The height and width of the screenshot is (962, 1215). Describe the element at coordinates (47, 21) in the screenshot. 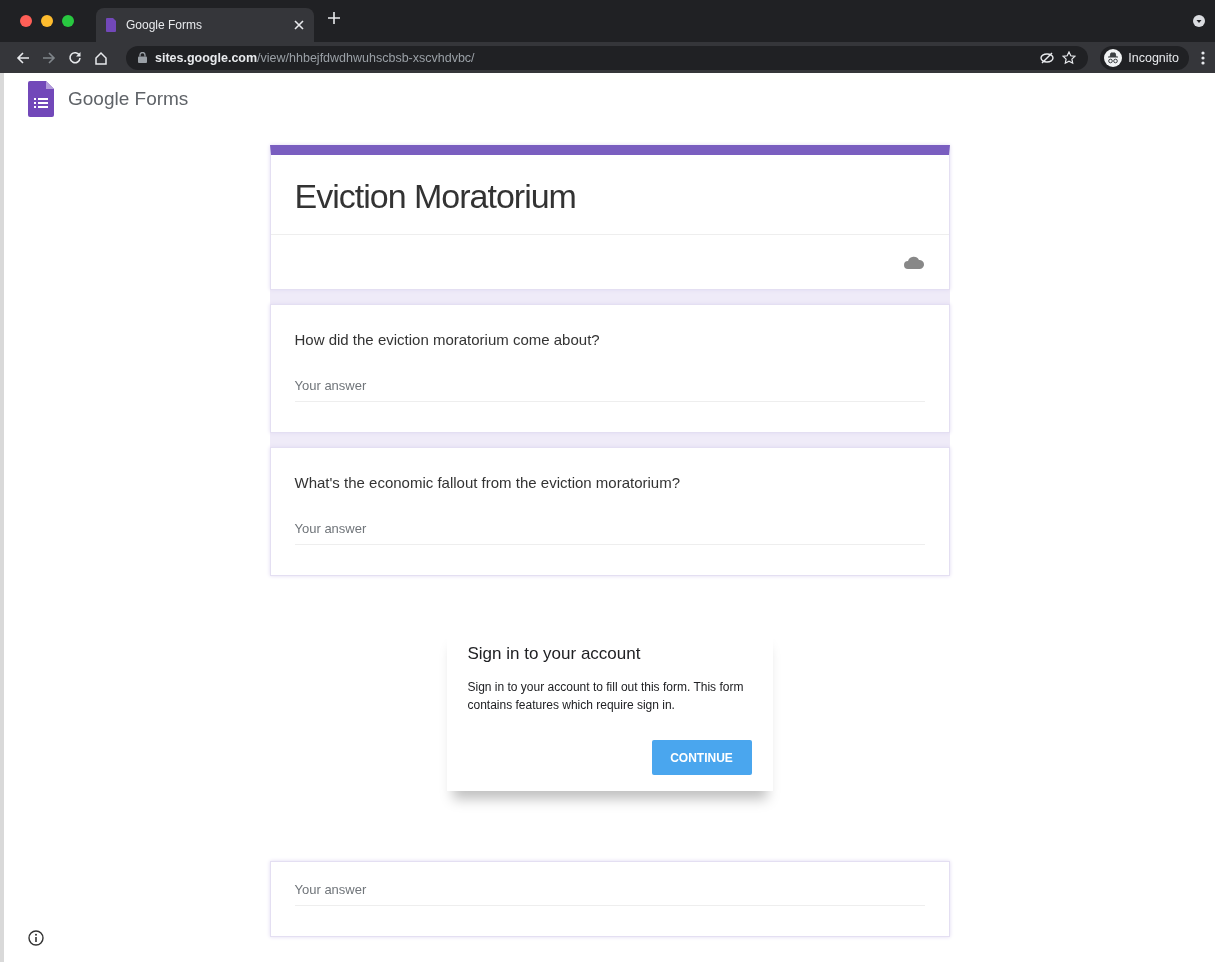

I see `minimize-window-button` at that location.